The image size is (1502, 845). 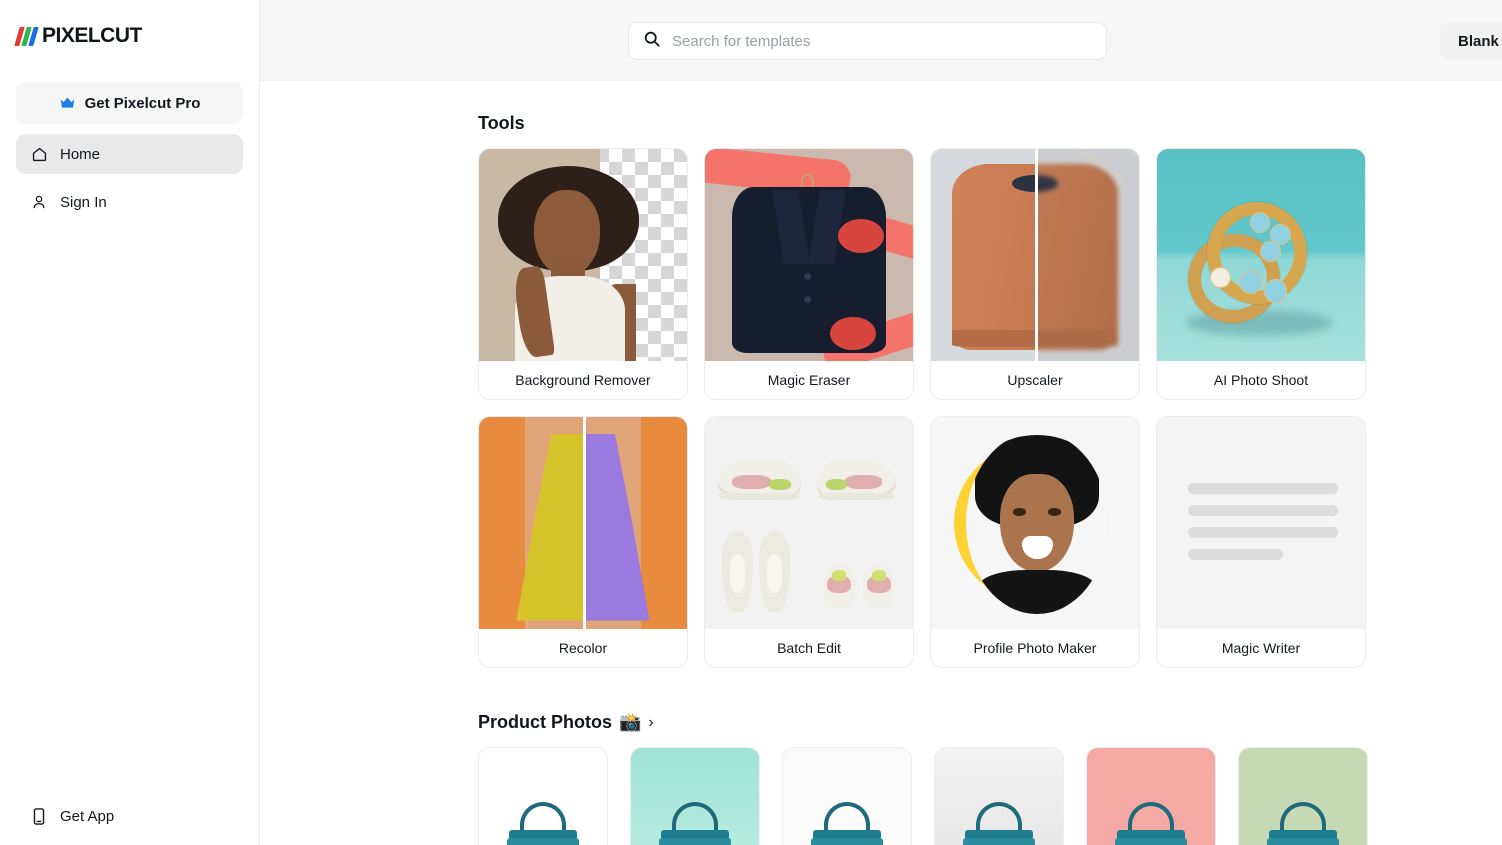 What do you see at coordinates (583, 523) in the screenshot?
I see `recolor-thumbnail` at bounding box center [583, 523].